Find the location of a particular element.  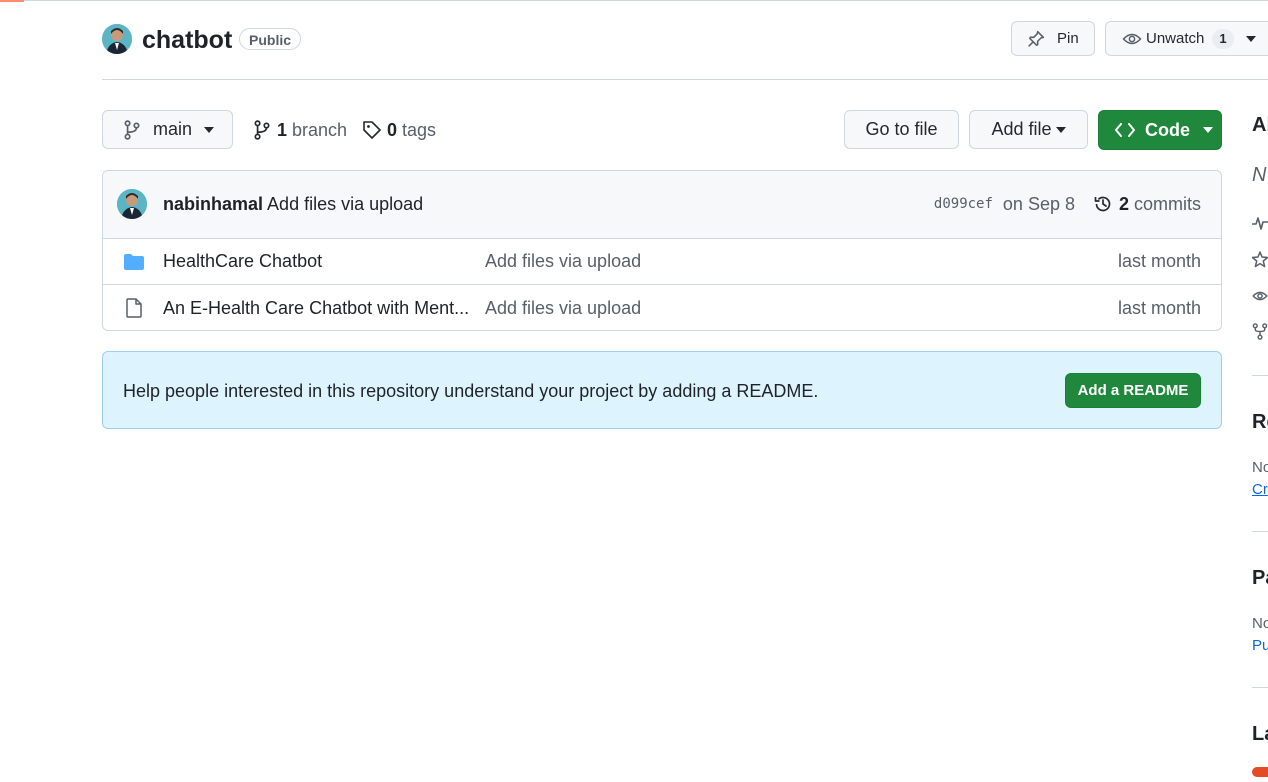

tag-count: 0 is located at coordinates (392, 129).